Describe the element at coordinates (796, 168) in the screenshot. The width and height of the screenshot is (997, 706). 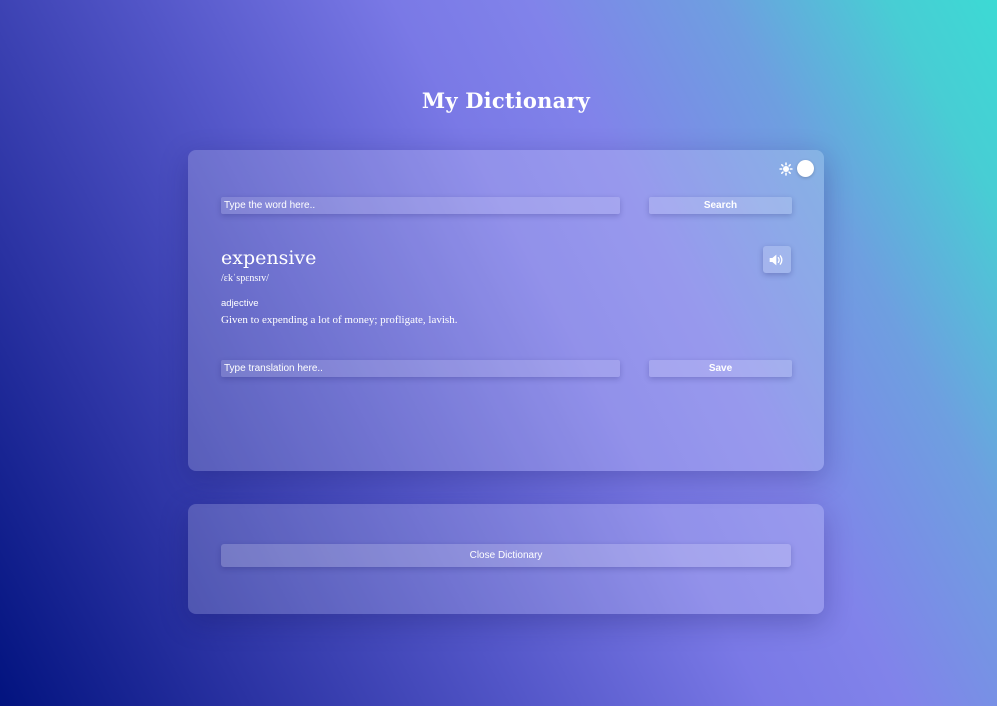
I see `theme-toggle` at that location.